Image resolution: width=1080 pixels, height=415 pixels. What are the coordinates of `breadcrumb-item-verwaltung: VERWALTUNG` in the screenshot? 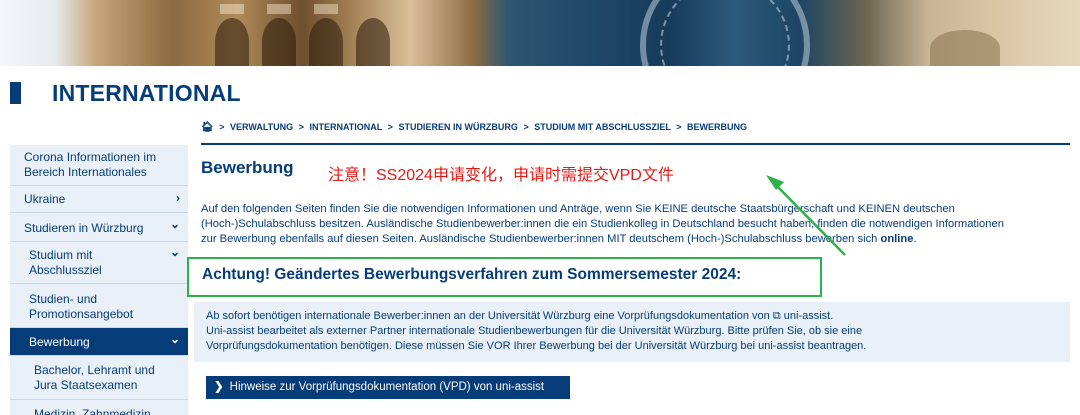 It's located at (261, 127).